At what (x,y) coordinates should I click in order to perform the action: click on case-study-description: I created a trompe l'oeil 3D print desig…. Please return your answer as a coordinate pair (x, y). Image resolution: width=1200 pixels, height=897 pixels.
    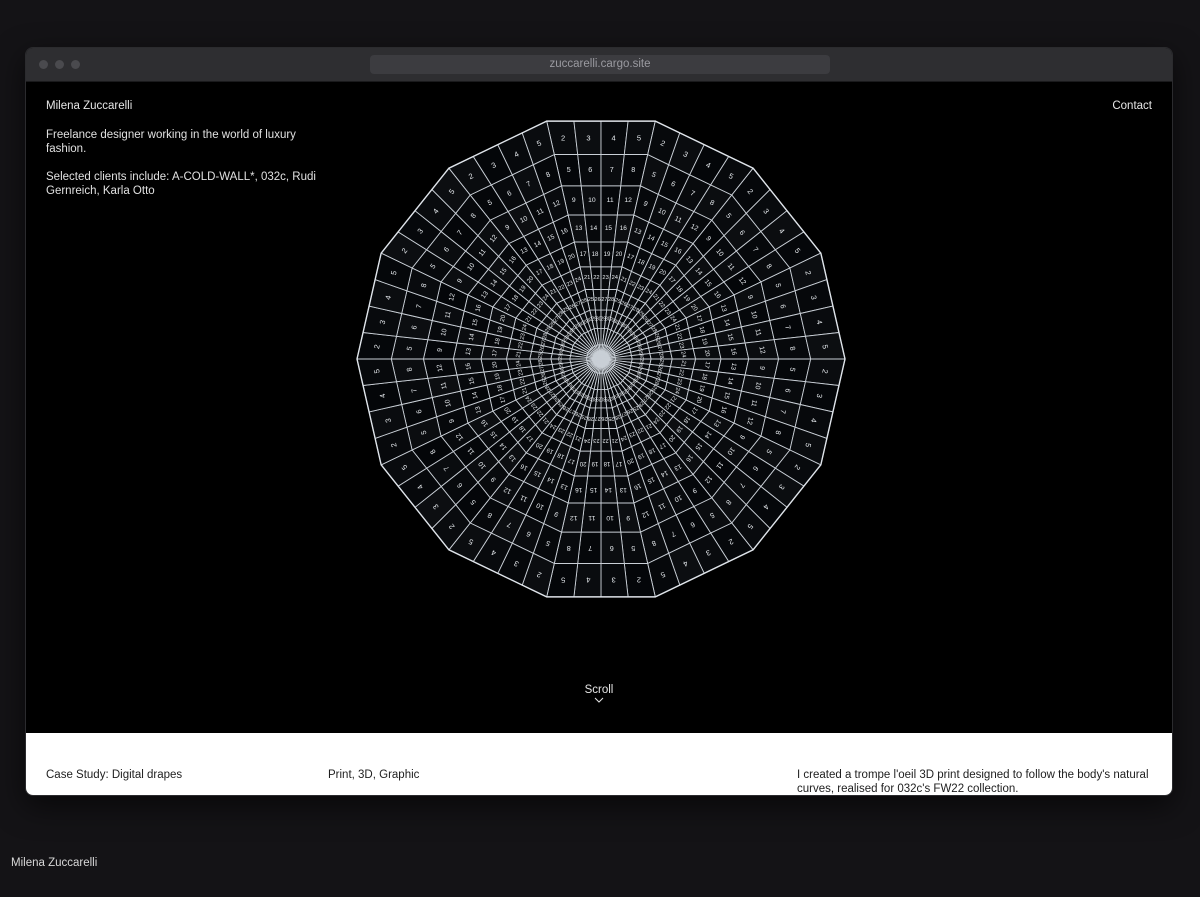
    Looking at the image, I should click on (973, 782).